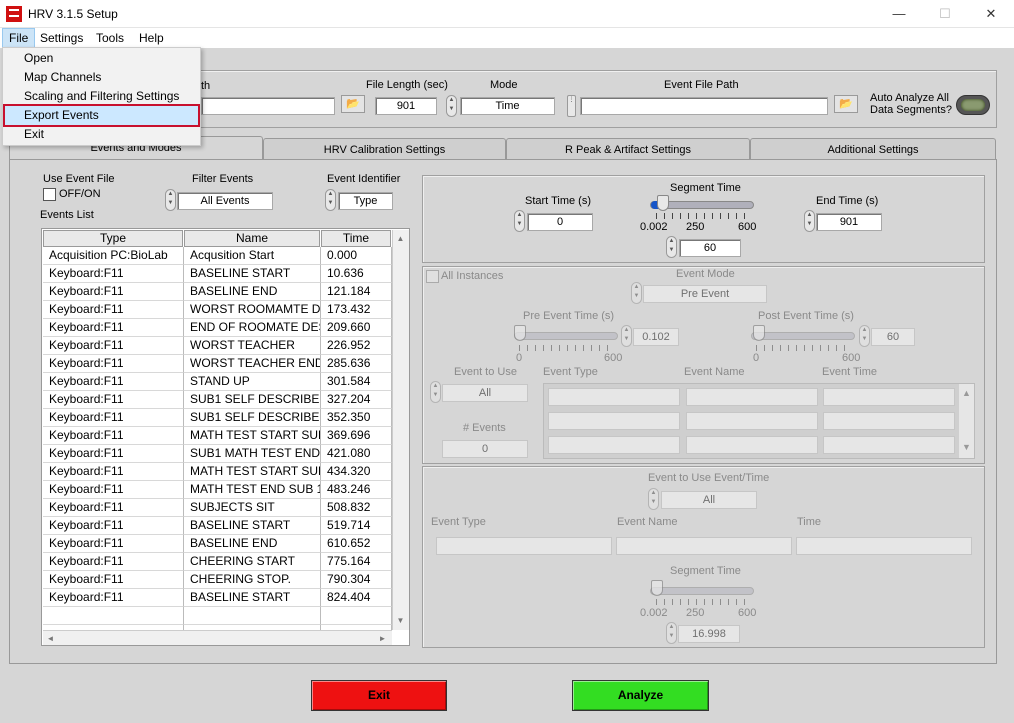 This screenshot has height=723, width=1014. Describe the element at coordinates (379, 695) in the screenshot. I see `exit-button: Exit` at that location.